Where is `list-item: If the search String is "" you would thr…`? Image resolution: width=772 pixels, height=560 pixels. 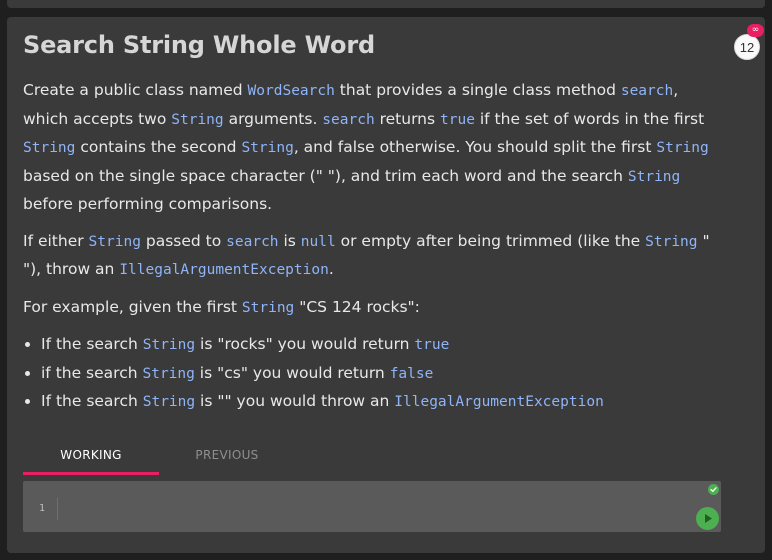 list-item: If the search String is "" you would thr… is located at coordinates (382, 402).